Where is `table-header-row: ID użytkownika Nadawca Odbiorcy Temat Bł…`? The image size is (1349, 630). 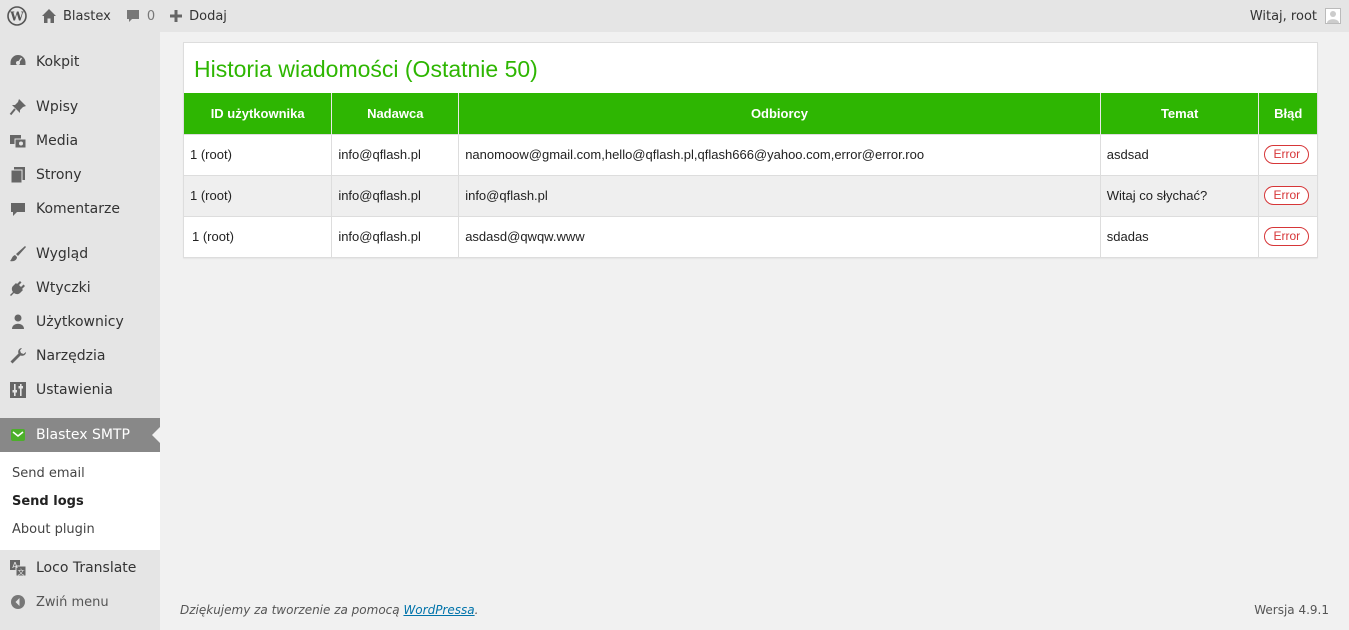 table-header-row: ID użytkownika Nadawca Odbiorcy Temat Bł… is located at coordinates (750, 113).